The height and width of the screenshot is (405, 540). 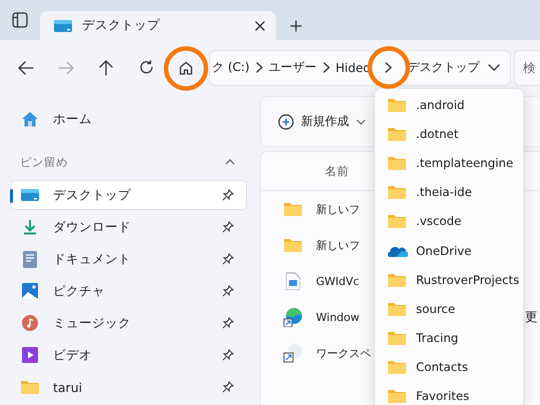 I want to click on menu-item: OneDrive, so click(x=449, y=251).